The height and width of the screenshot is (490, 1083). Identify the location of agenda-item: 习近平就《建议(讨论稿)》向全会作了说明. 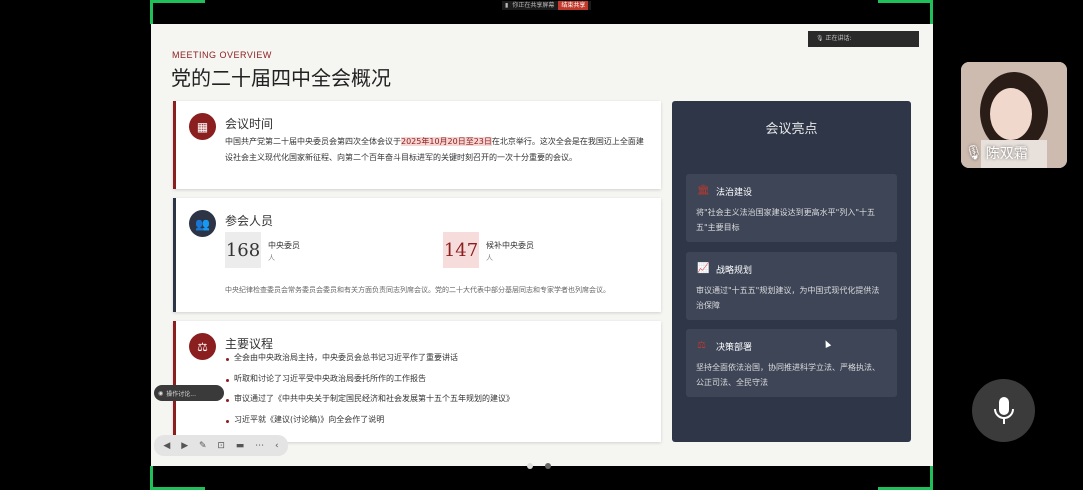
(370, 424).